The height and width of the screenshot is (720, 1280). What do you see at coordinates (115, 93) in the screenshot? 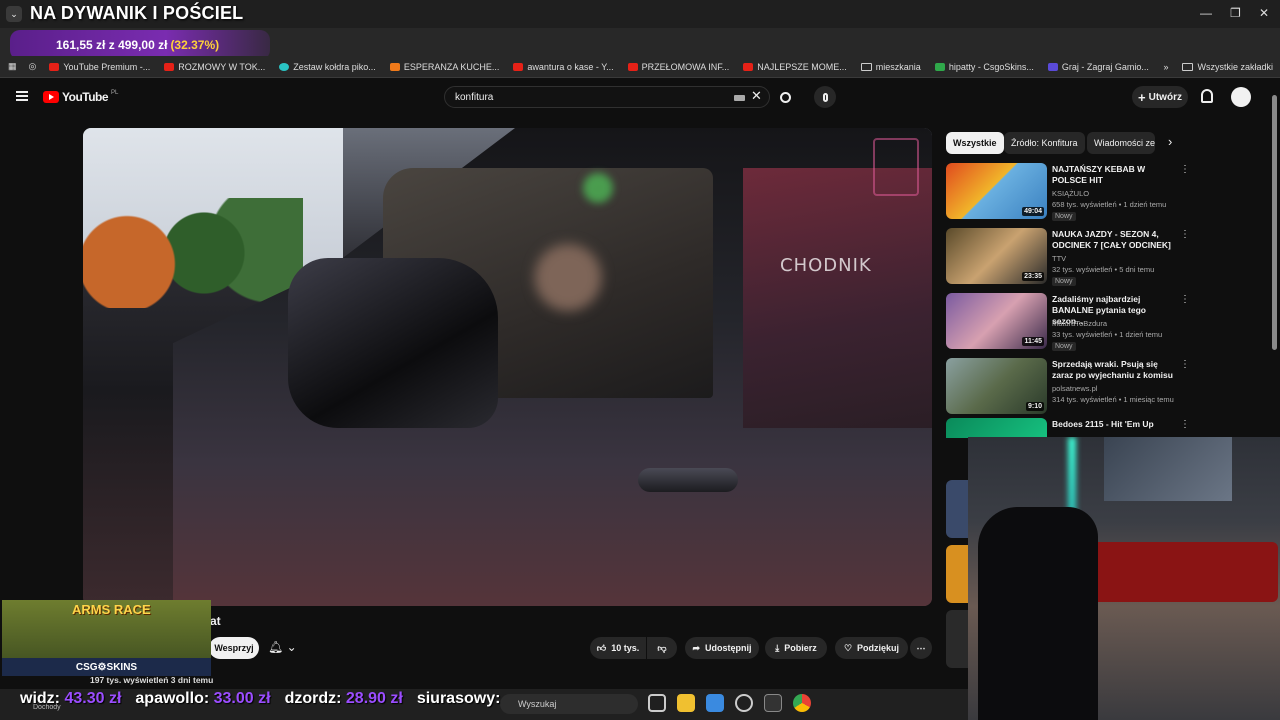
I see `country-code: PL` at bounding box center [115, 93].